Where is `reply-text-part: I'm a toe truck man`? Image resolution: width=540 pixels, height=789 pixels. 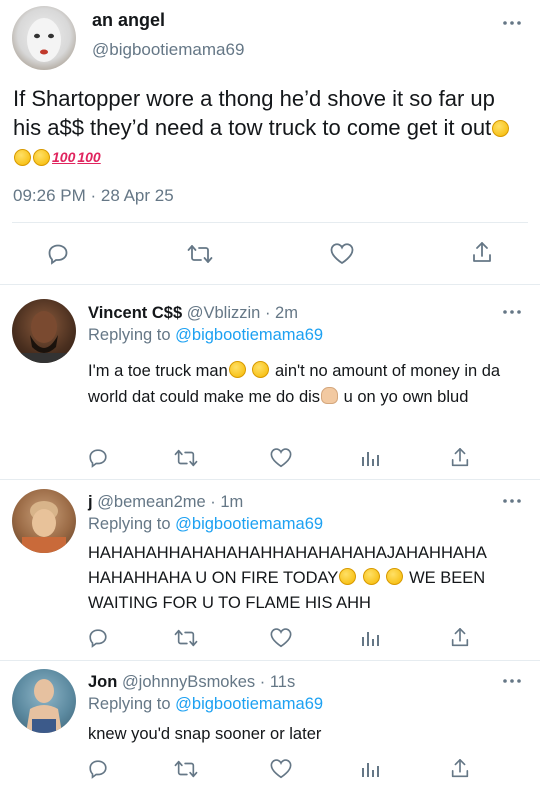 reply-text-part: I'm a toe truck man is located at coordinates (158, 371).